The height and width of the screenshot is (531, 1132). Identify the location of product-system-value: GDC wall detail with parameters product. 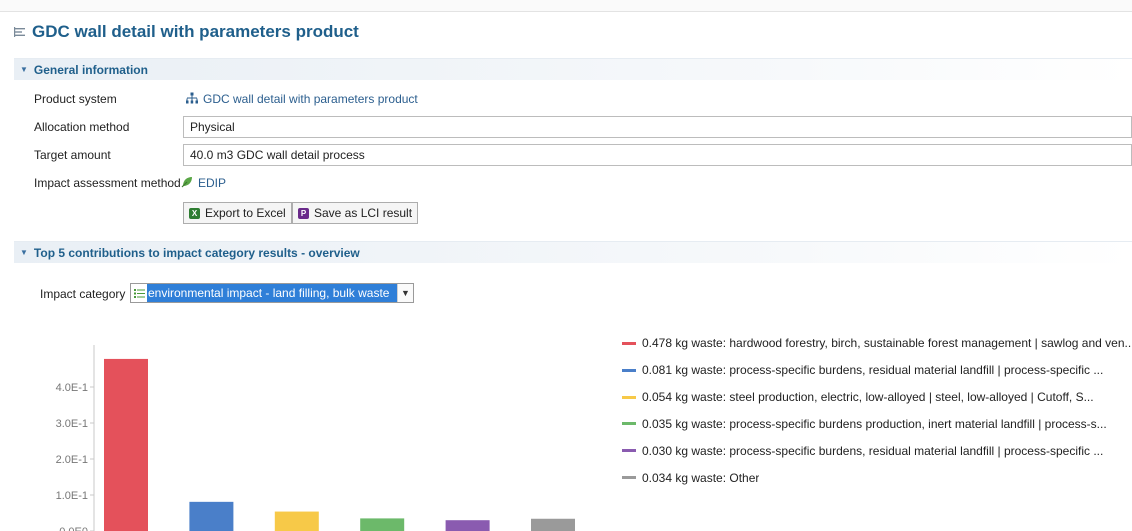
(310, 99).